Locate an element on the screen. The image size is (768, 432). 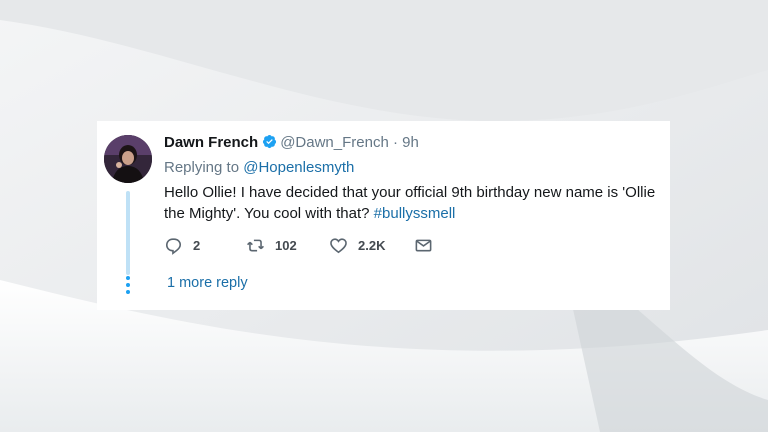
reply-count: 2 is located at coordinates (197, 245).